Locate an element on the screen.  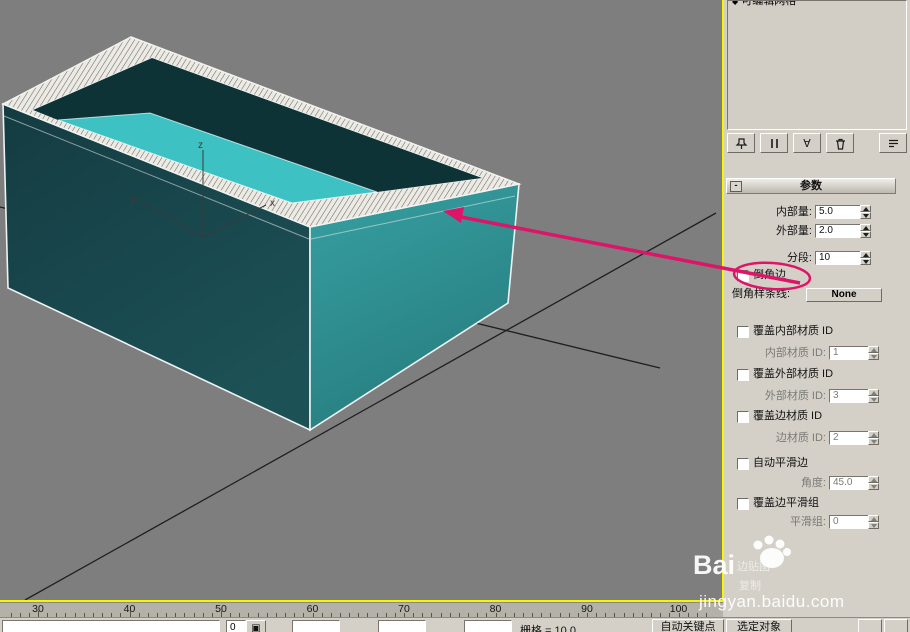
inner-amount-row: 内部量: 5.0 is located at coordinates (817, 212).